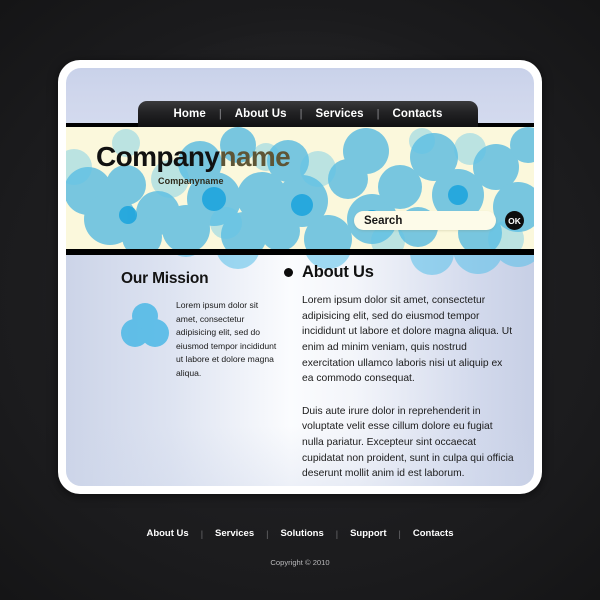 This screenshot has height=600, width=600. What do you see at coordinates (234, 533) in the screenshot?
I see `footer-item-services: Services` at bounding box center [234, 533].